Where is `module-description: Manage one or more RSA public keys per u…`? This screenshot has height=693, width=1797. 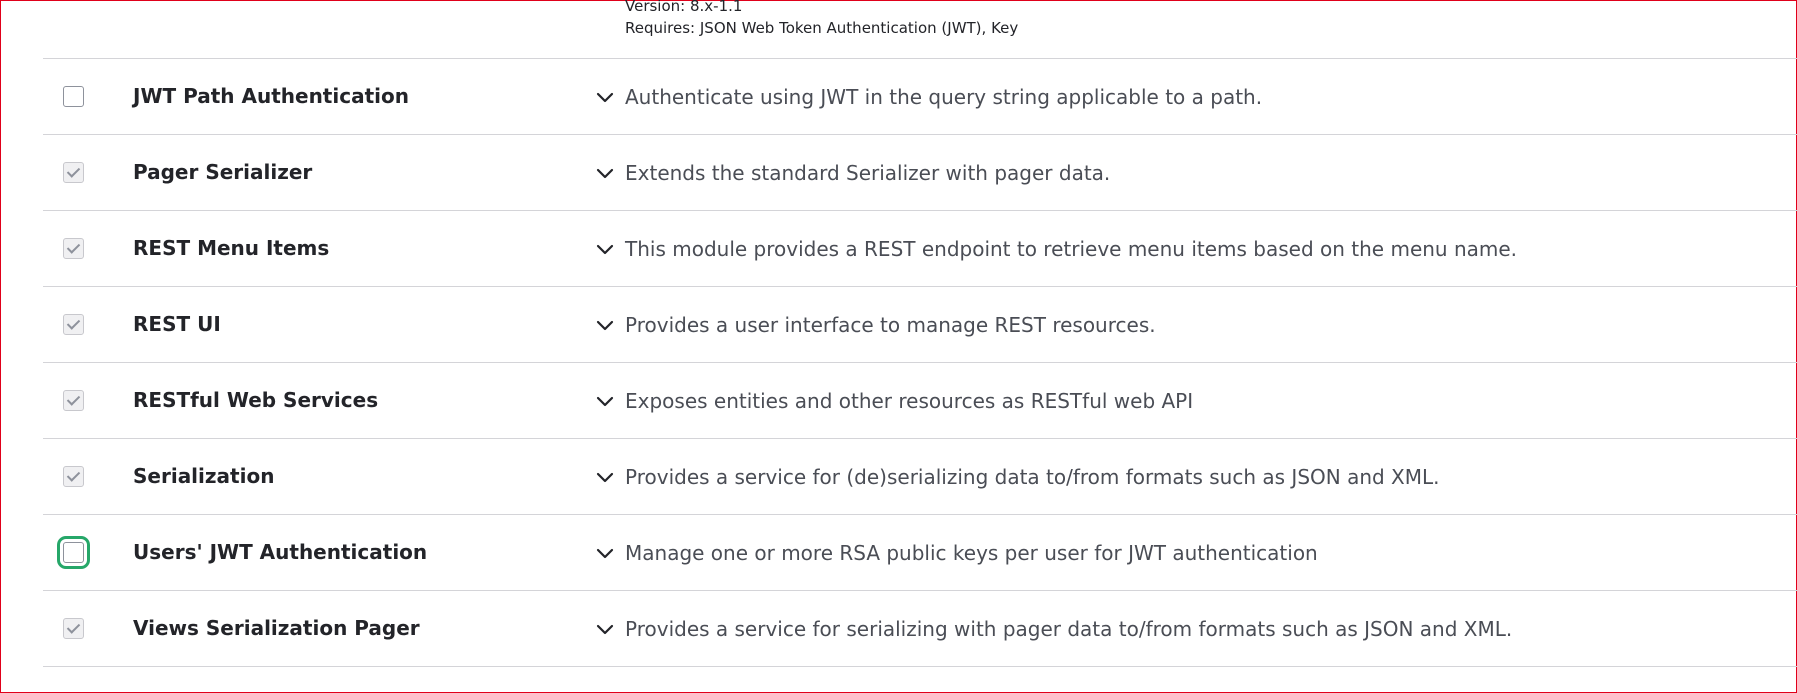 module-description: Manage one or more RSA public keys per u… is located at coordinates (971, 553).